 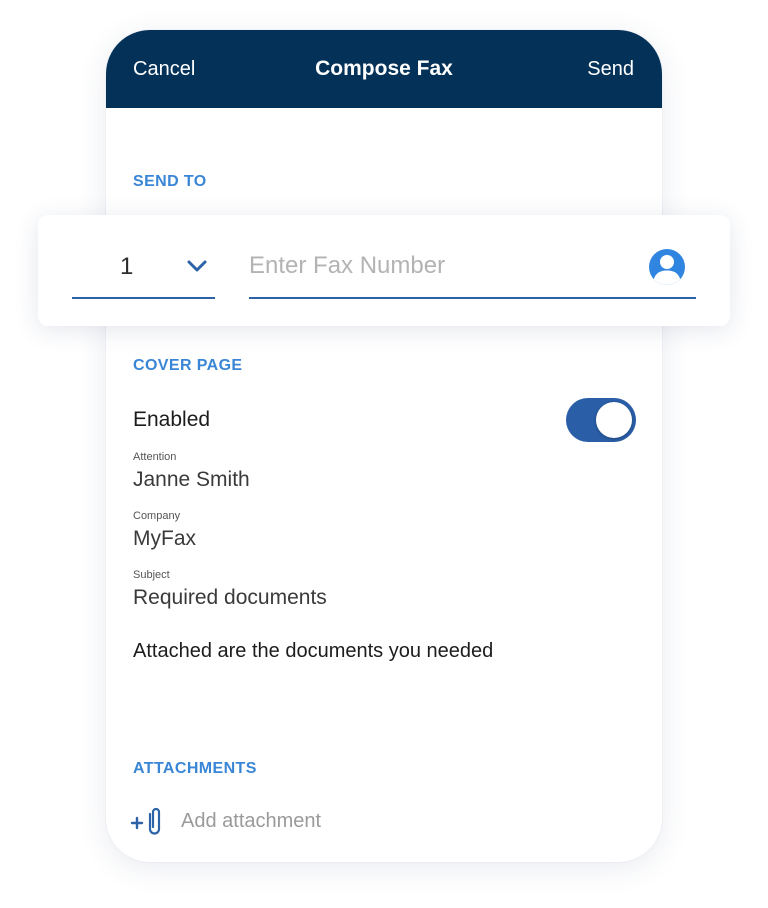 What do you see at coordinates (610, 69) in the screenshot?
I see `send-button: Send` at bounding box center [610, 69].